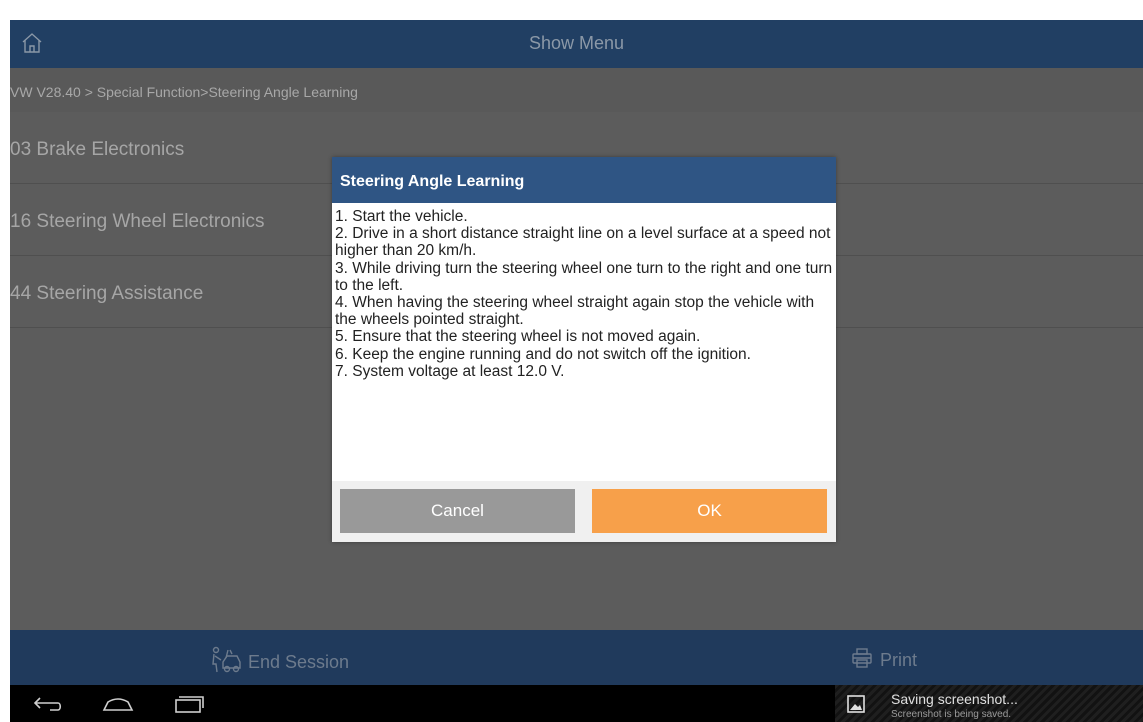  I want to click on image-icon, so click(856, 706).